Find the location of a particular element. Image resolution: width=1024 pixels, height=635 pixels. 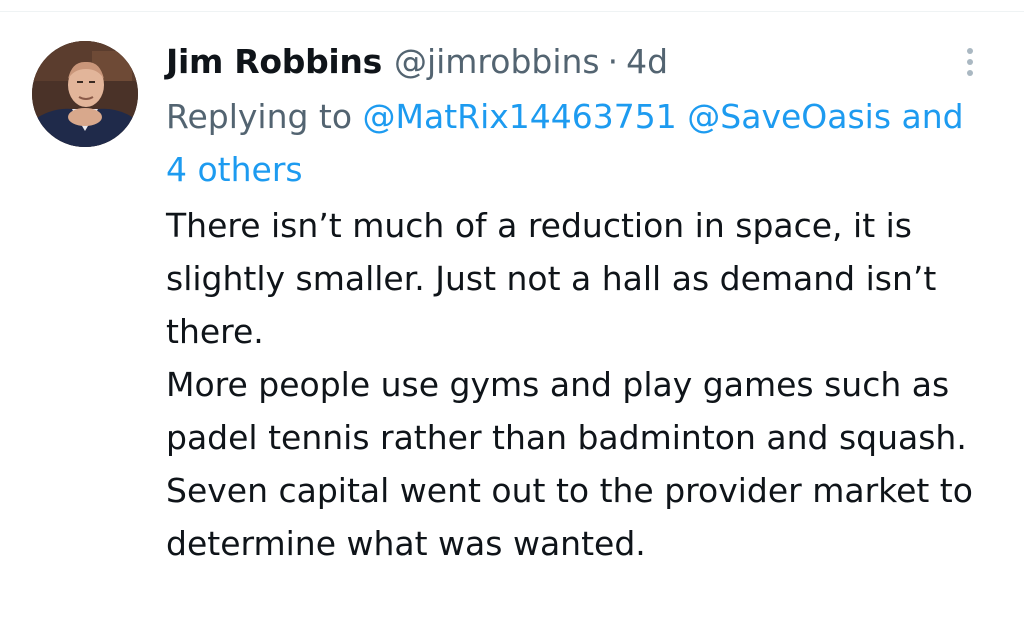

author-handle: @jimrobbins is located at coordinates (497, 61).